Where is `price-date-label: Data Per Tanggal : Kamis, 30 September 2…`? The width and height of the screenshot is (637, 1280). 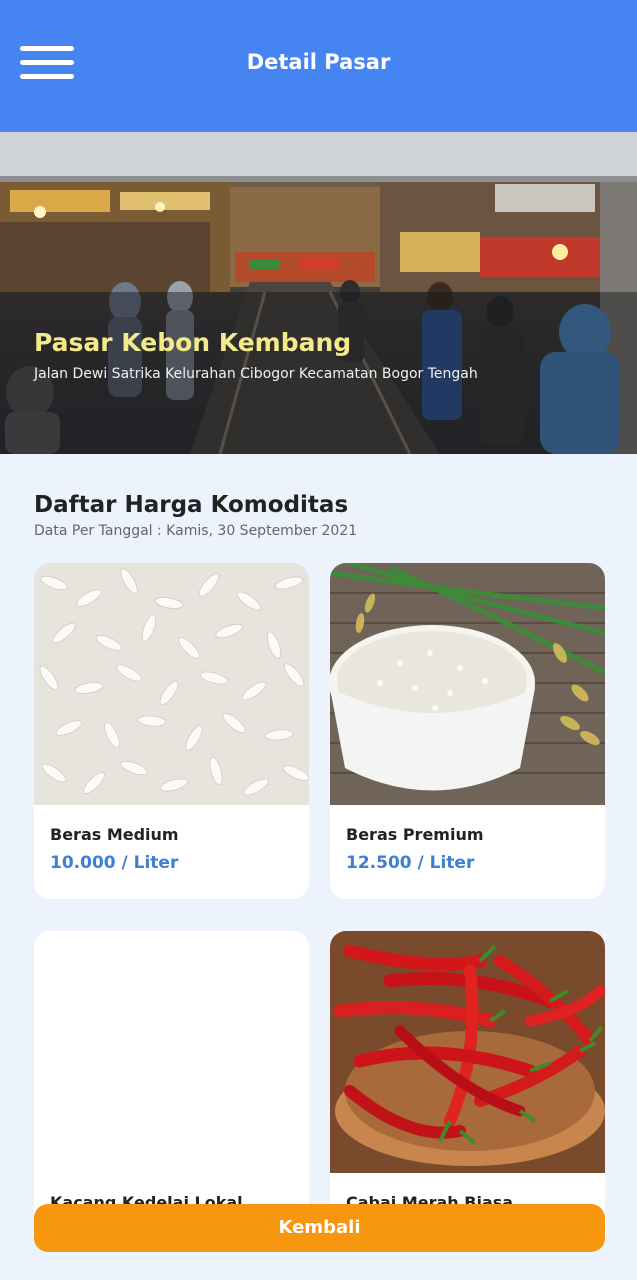
price-date-label: Data Per Tanggal : Kamis, 30 September 2… is located at coordinates (196, 531).